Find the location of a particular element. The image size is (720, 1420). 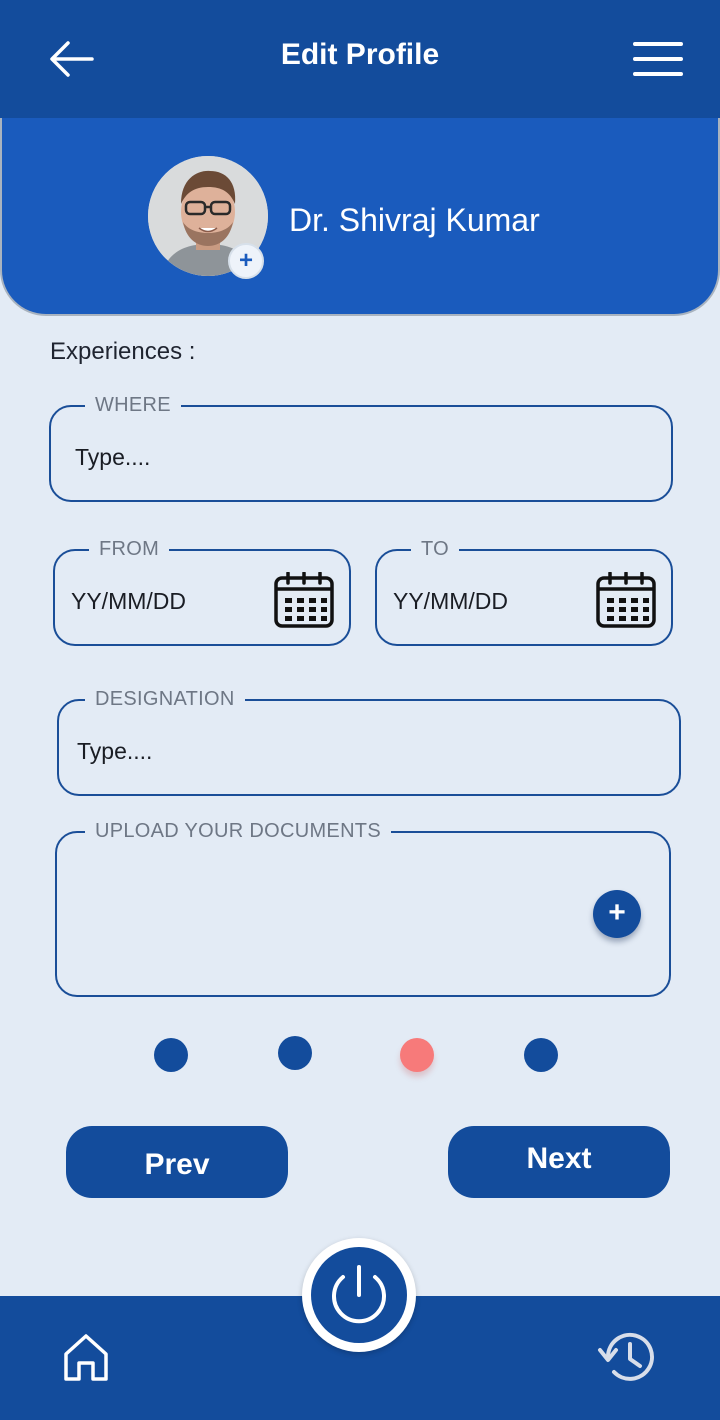

profile-header-card: + Dr. Shivraj Kumar is located at coordinates (360, 217).